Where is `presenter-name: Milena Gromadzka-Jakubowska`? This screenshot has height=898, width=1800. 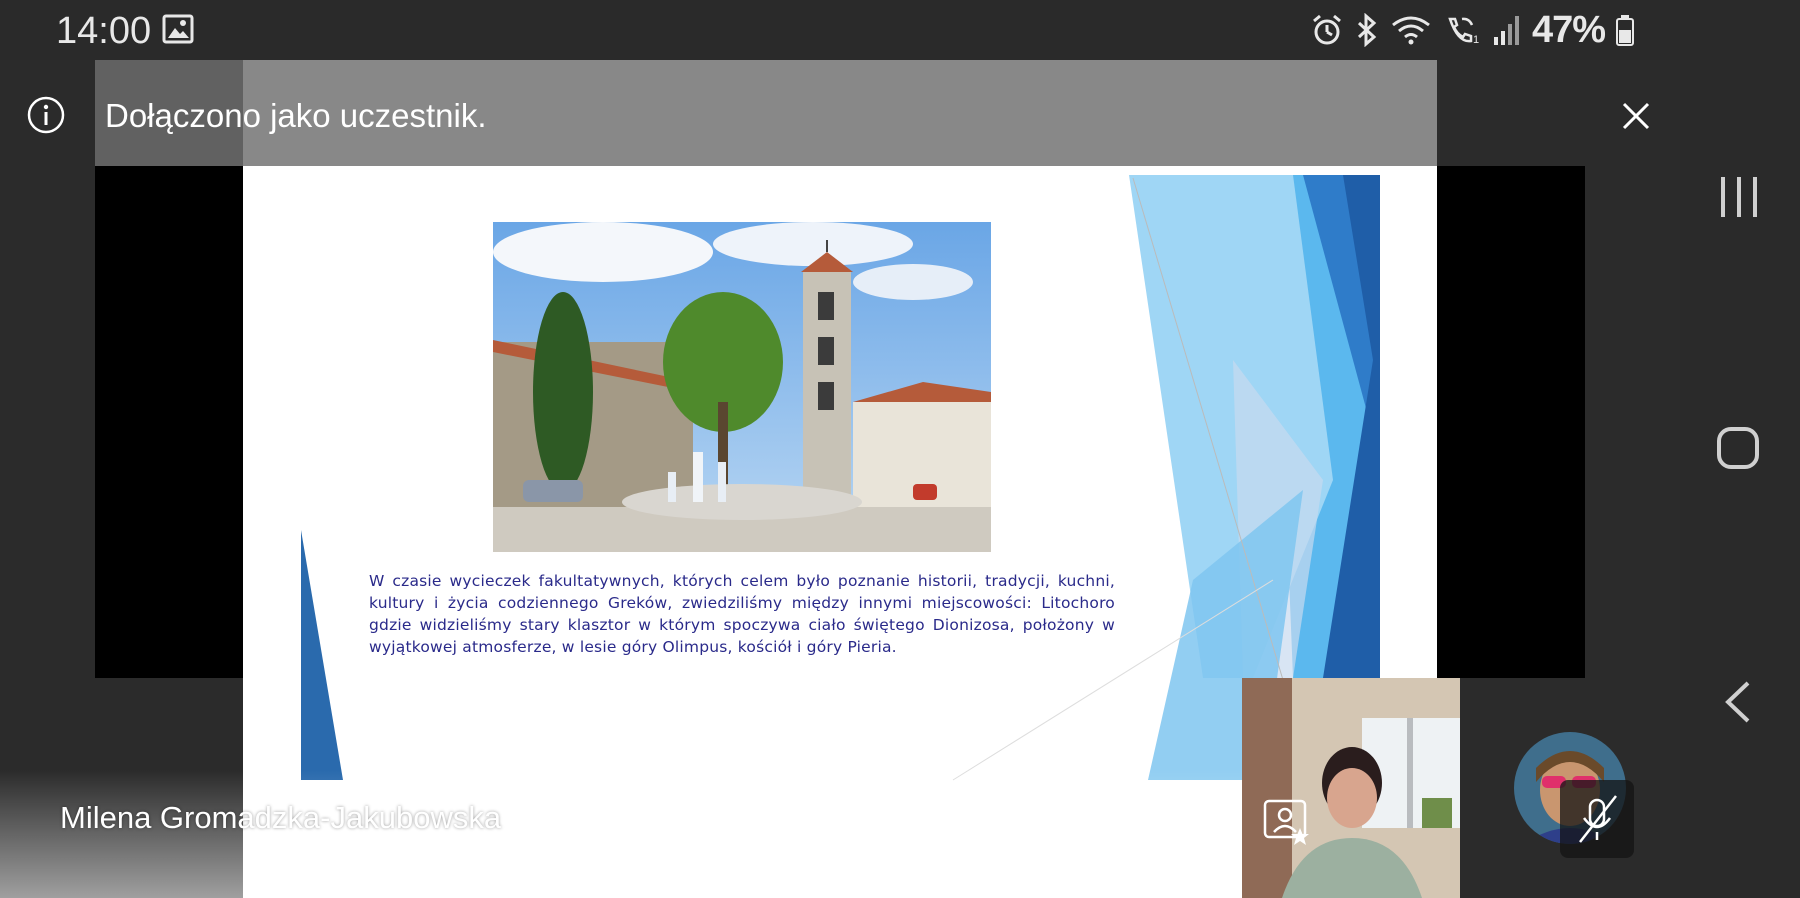
presenter-name: Milena Gromadzka-Jakubowska is located at coordinates (281, 817).